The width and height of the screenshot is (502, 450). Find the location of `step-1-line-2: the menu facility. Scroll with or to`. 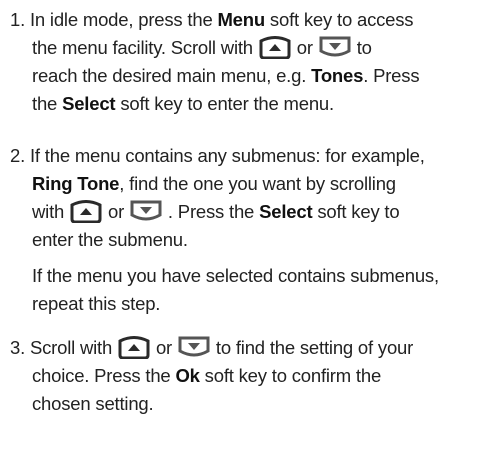

step-1-line-2: the menu facility. Scroll with or to is located at coordinates (256, 48).